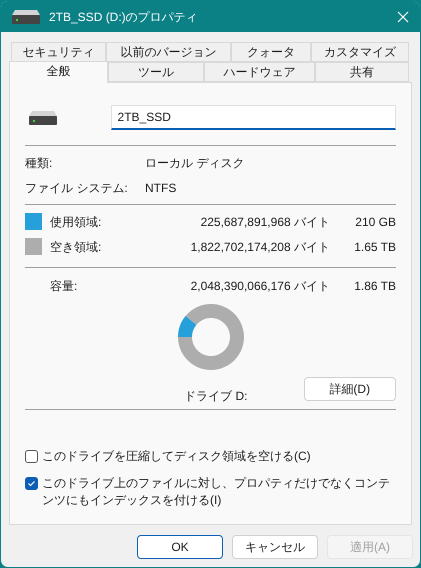 This screenshot has height=568, width=421. Describe the element at coordinates (194, 163) in the screenshot. I see `info-value: ローカル ディスク` at that location.